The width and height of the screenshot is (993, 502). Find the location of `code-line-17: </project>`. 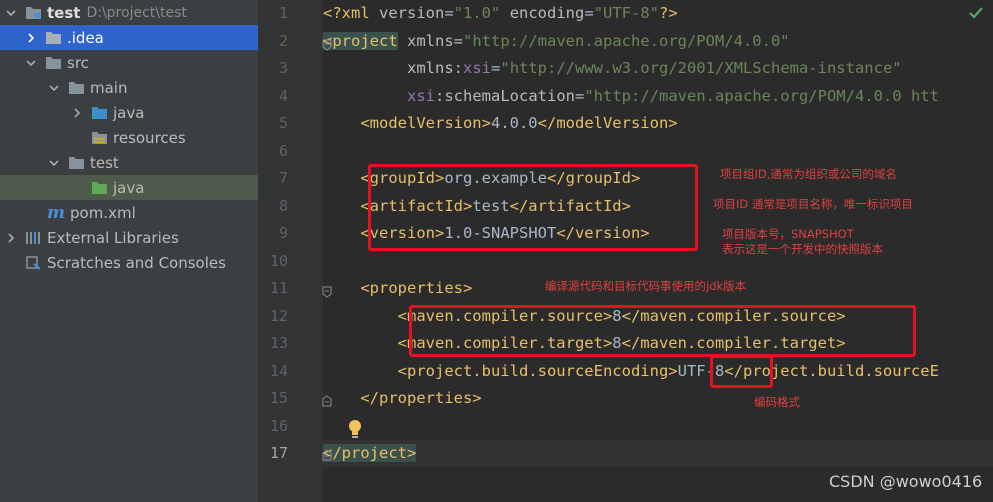

code-line-17: </project> is located at coordinates (658, 453).